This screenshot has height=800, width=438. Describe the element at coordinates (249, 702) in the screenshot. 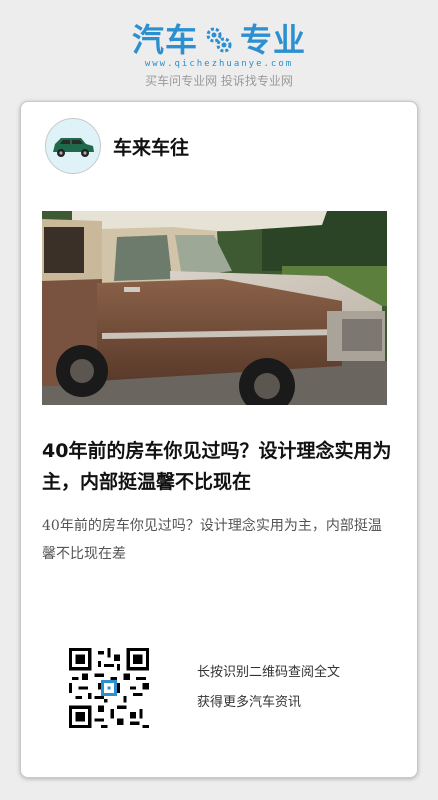

I see `qr-line-2: 获得更多汽车资讯` at that location.